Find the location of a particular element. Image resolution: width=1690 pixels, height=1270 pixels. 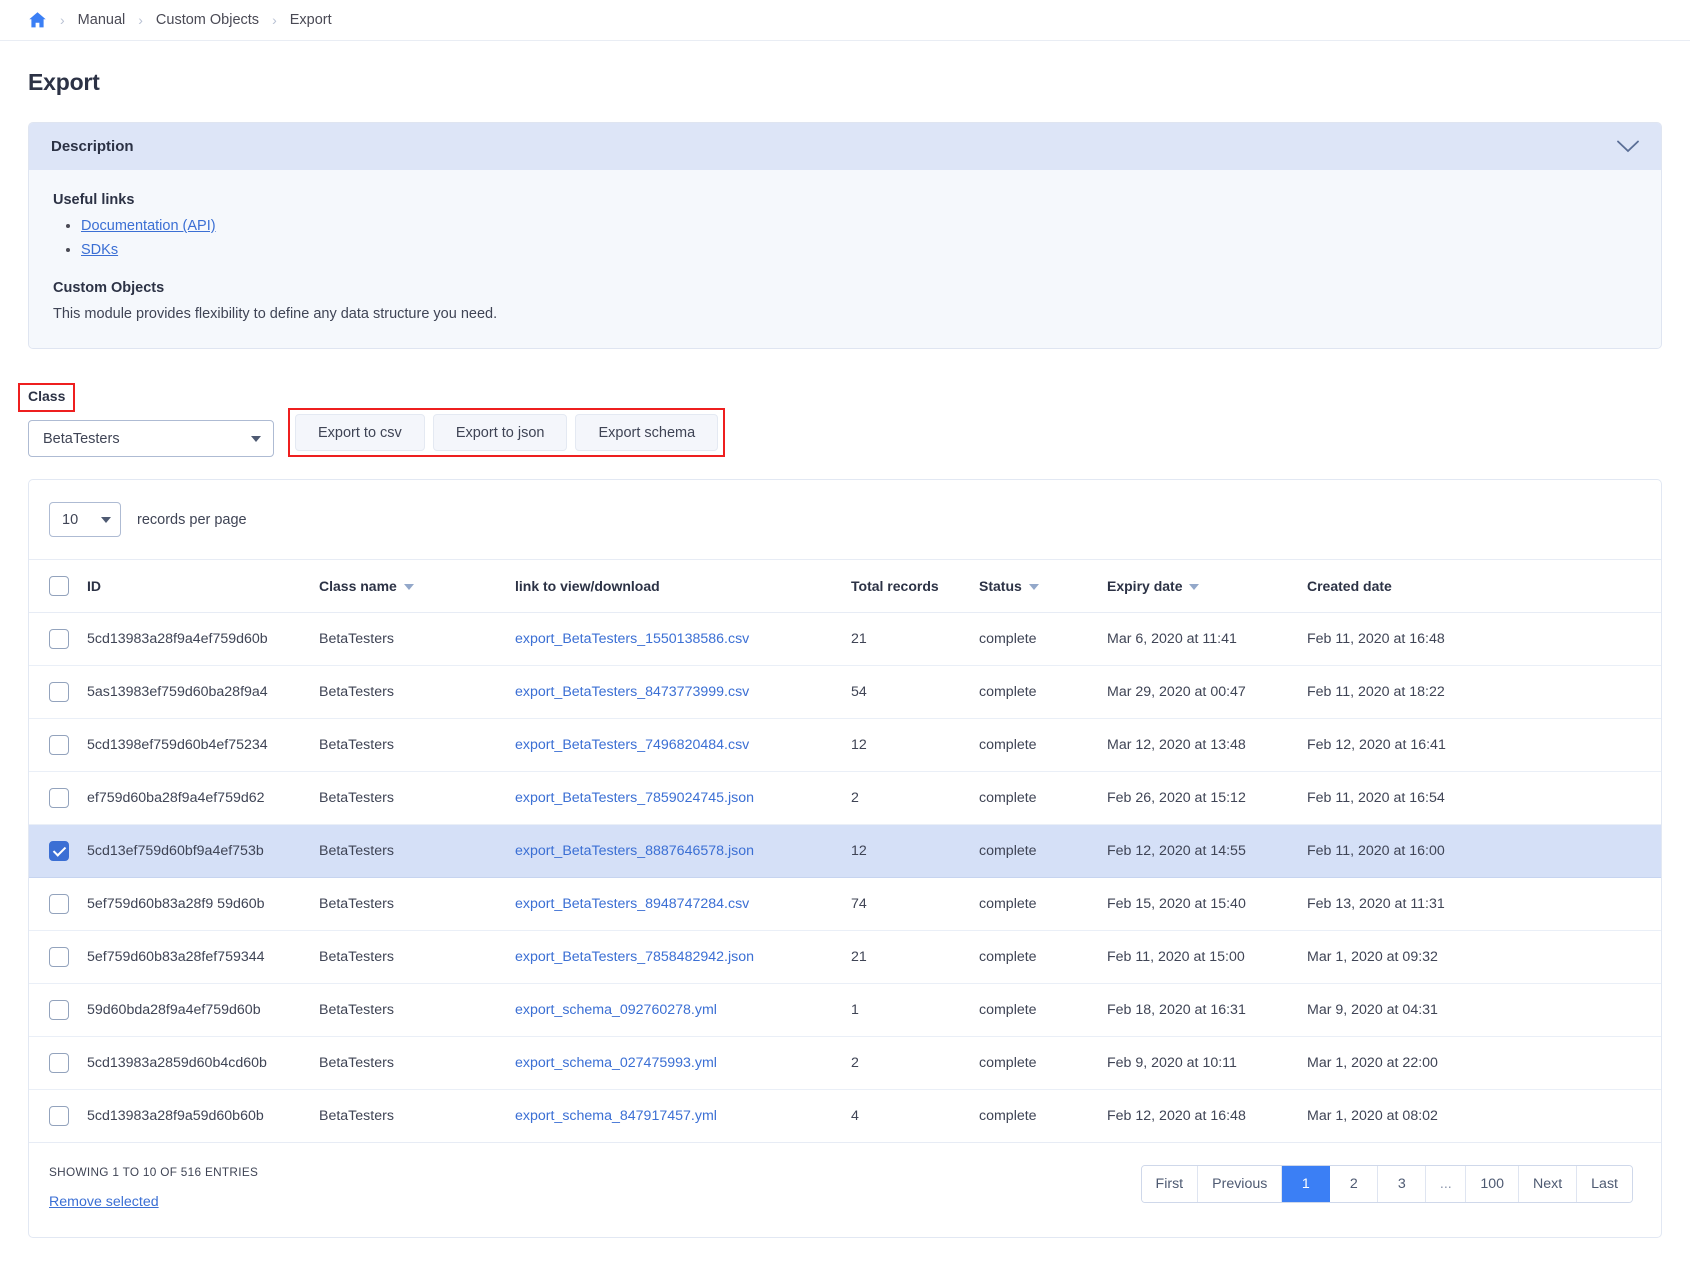

cell-total-records: 74 is located at coordinates (915, 904).